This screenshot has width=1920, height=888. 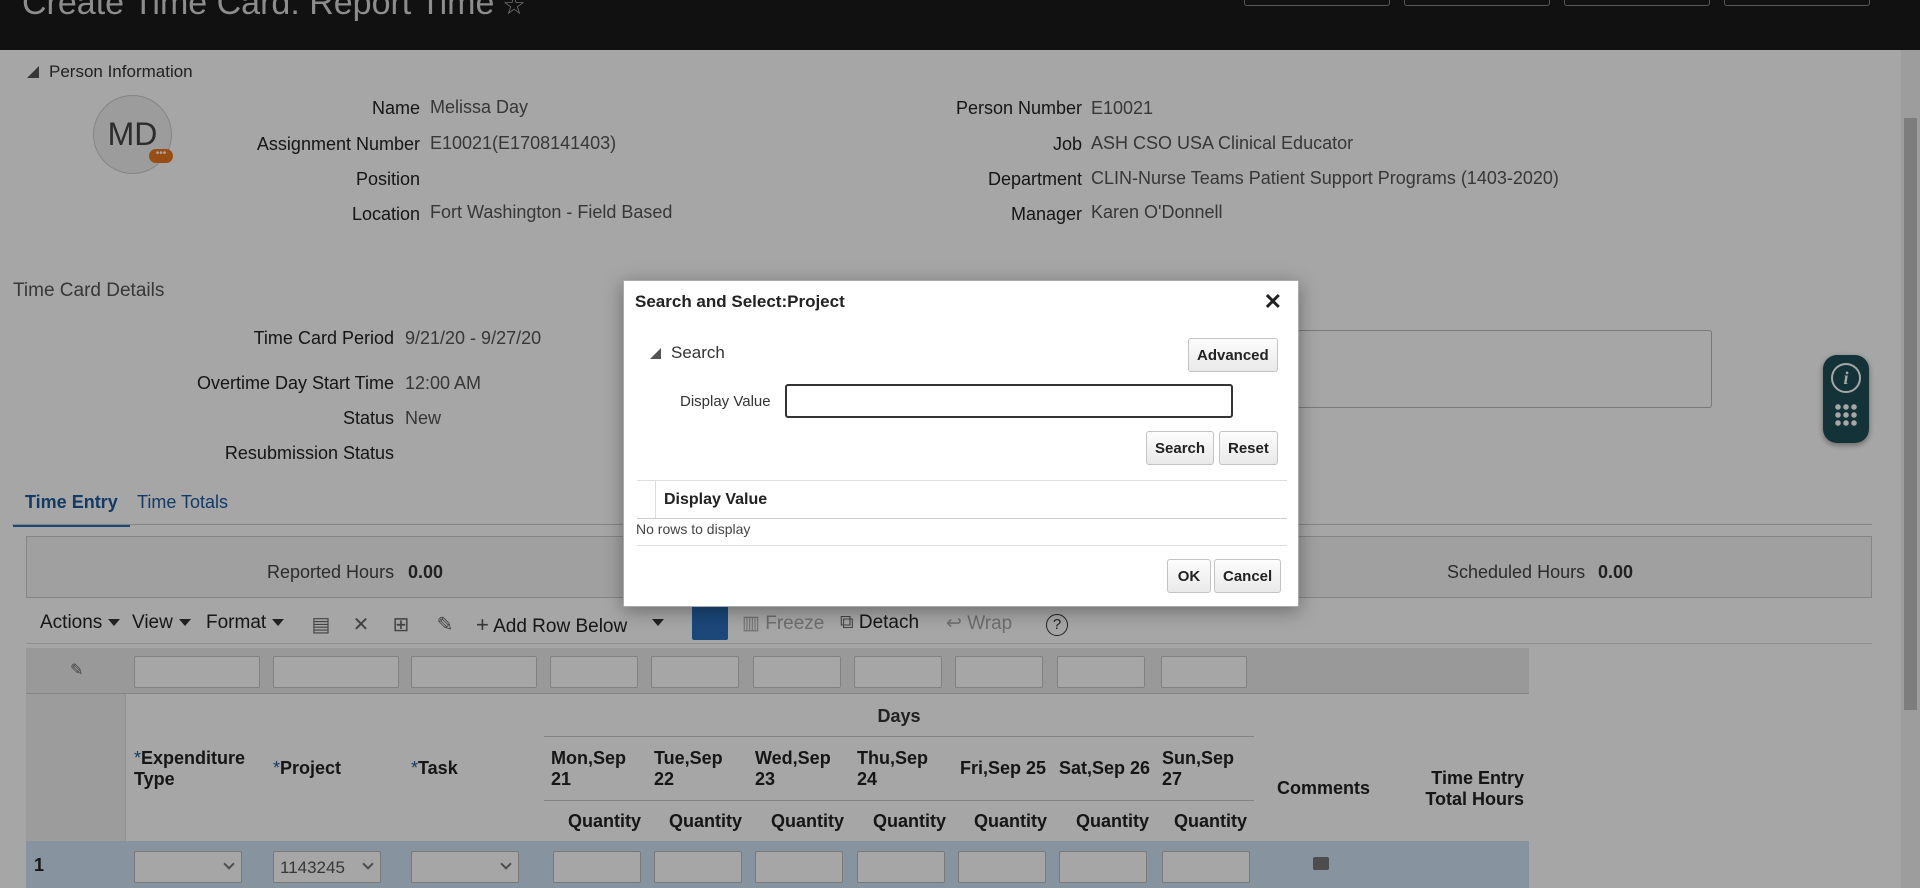 What do you see at coordinates (655, 353) in the screenshot?
I see `collapse-triangle-icon` at bounding box center [655, 353].